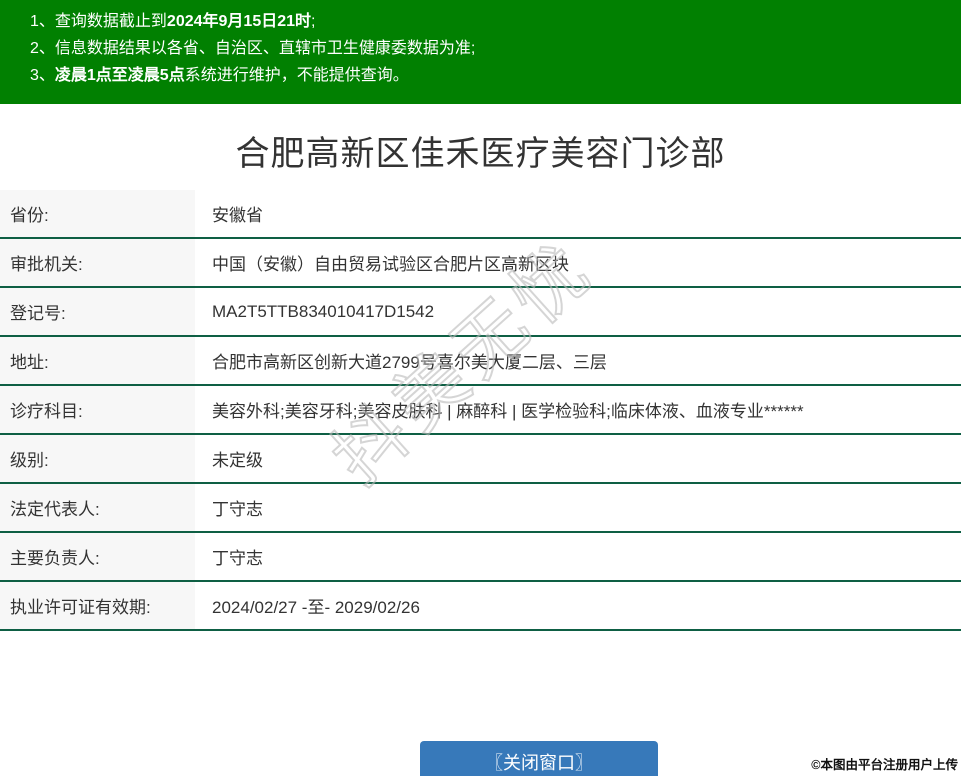  Describe the element at coordinates (110, 21) in the screenshot. I see `notice-text: 查询数据截止到` at that location.